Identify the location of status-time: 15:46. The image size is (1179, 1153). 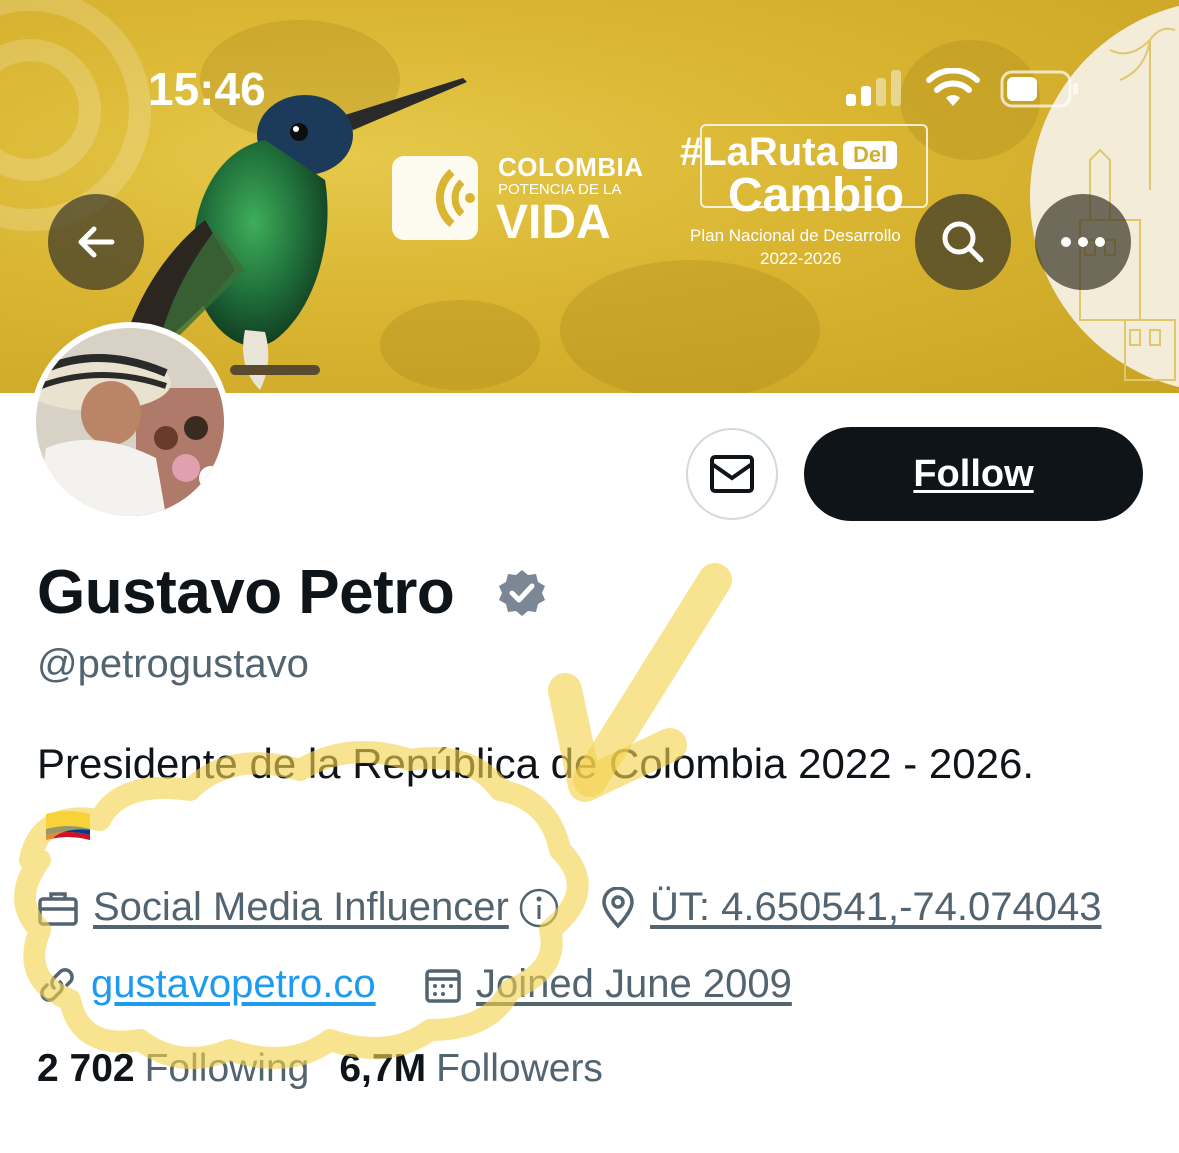
(207, 89).